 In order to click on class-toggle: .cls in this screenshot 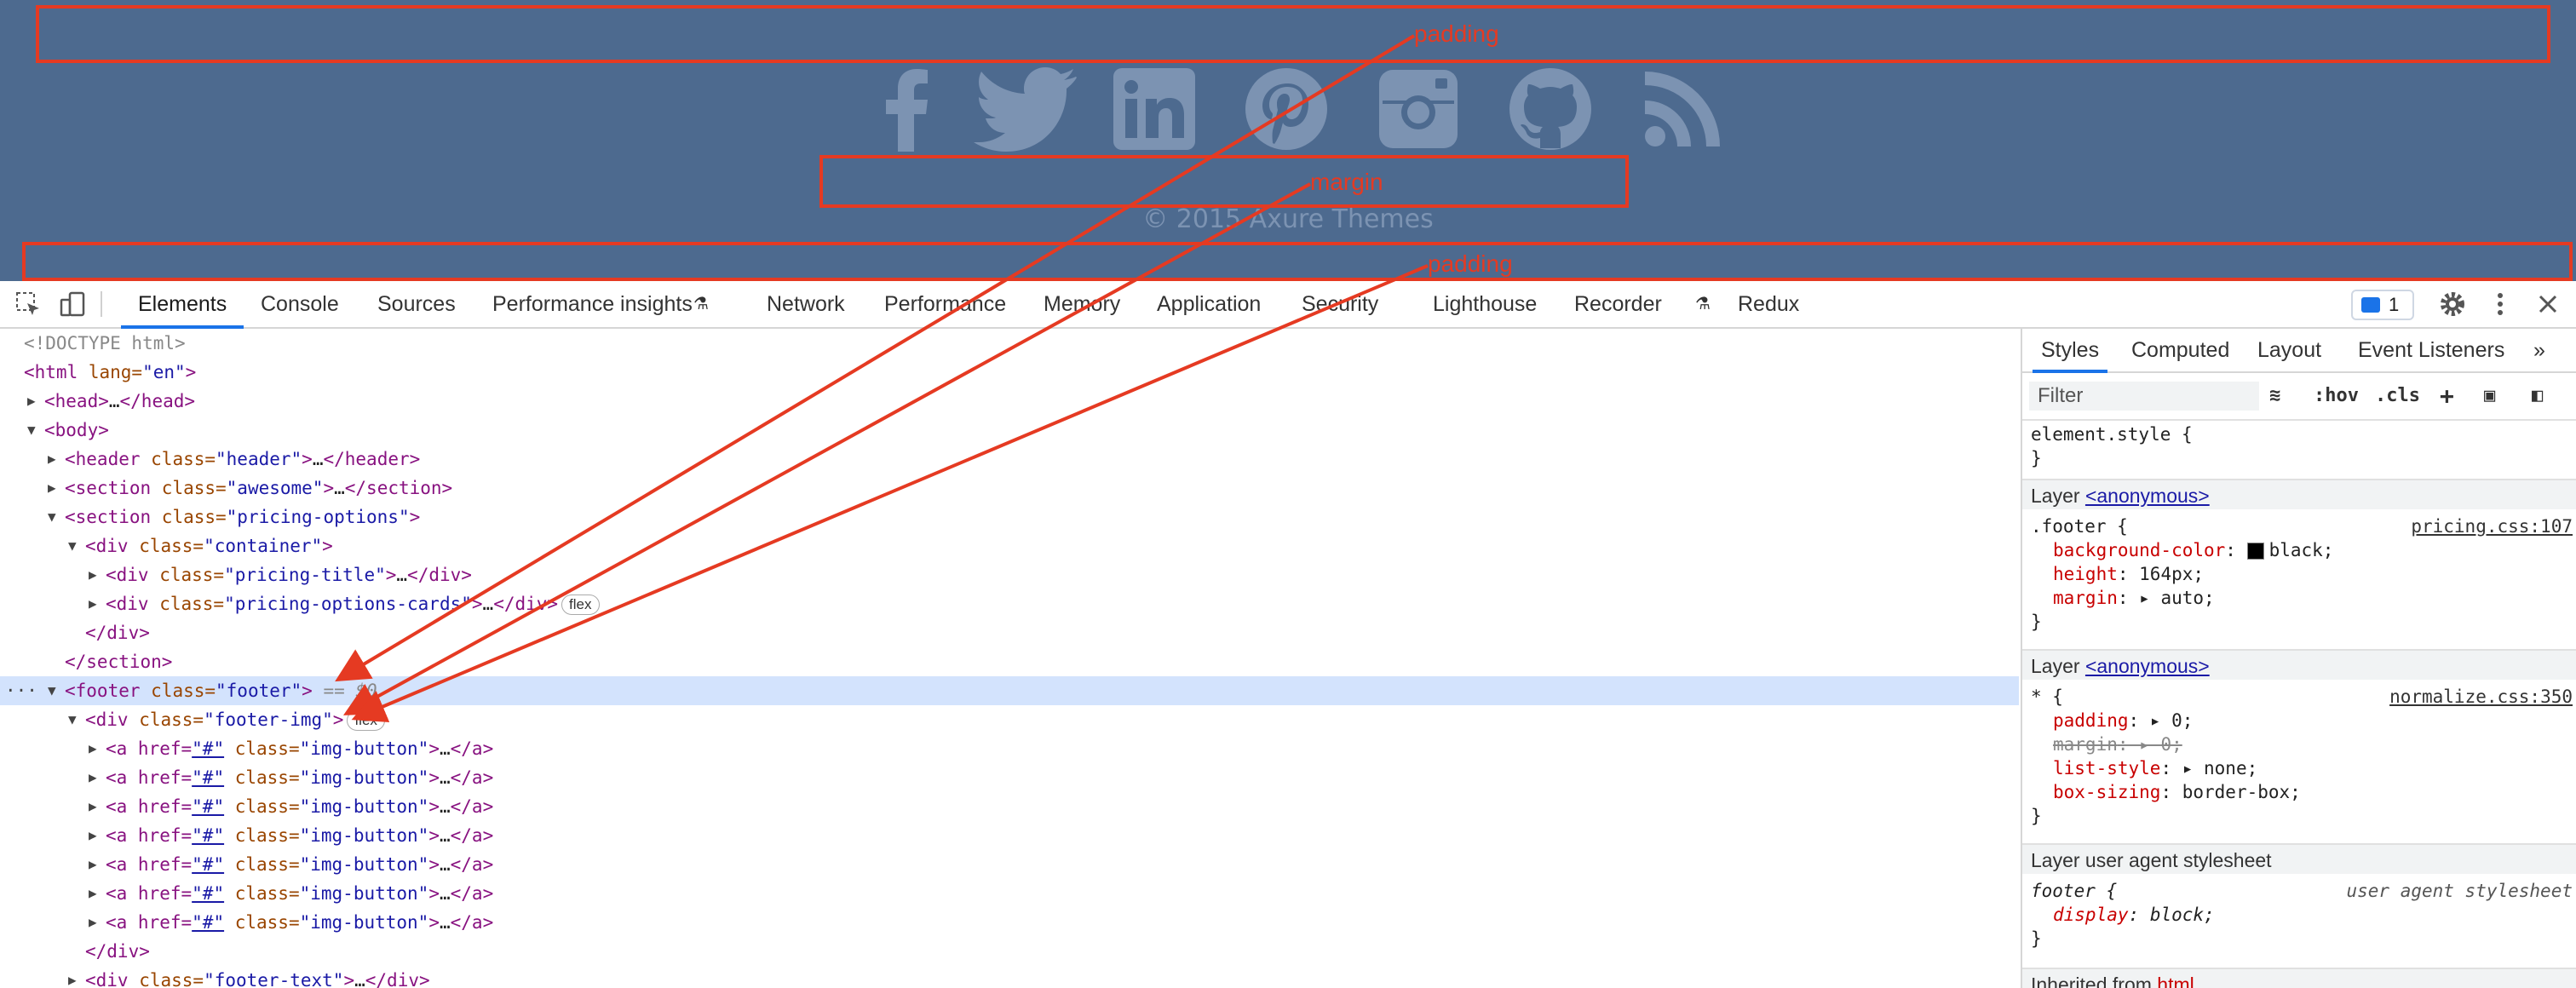, I will do `click(2397, 397)`.